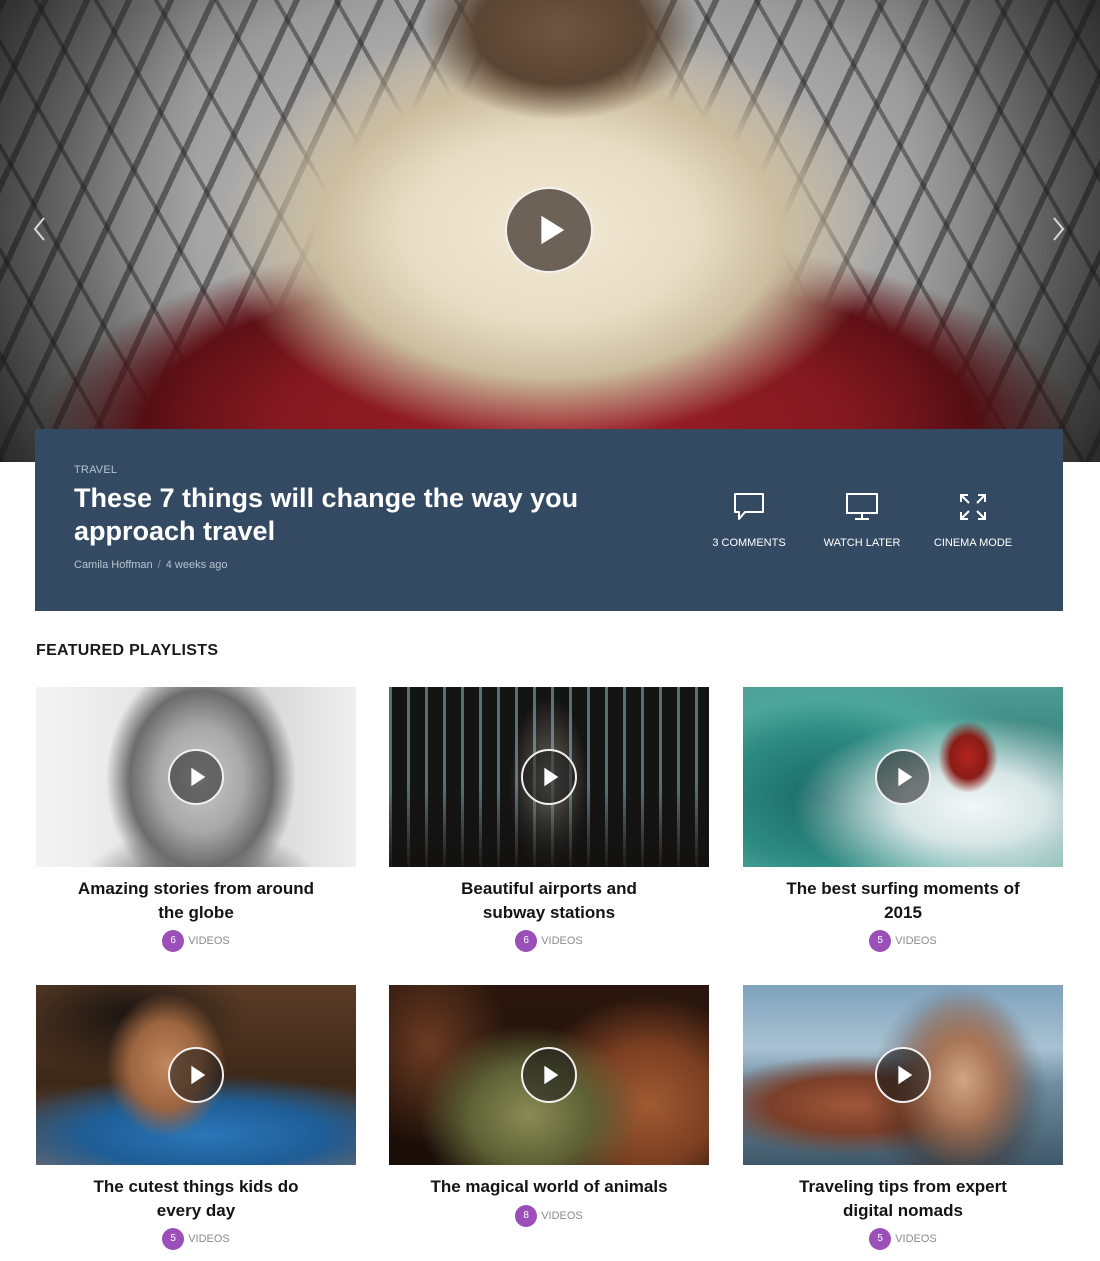 The image size is (1100, 1261). I want to click on video-meta: Camila Hoffman / 4 weeks ago, so click(151, 565).